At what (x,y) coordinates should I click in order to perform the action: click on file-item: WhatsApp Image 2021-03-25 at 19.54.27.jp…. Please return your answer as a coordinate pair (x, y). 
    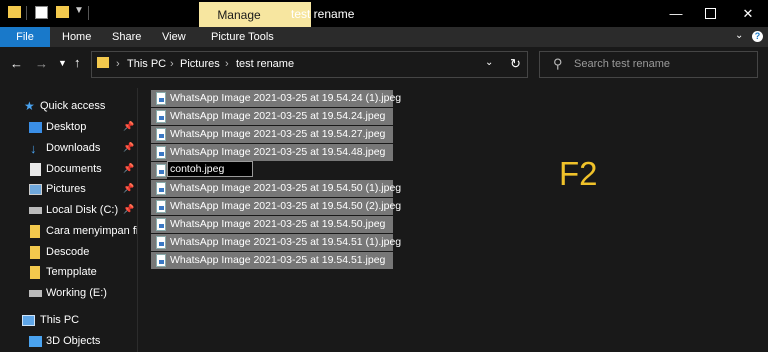
    Looking at the image, I should click on (272, 134).